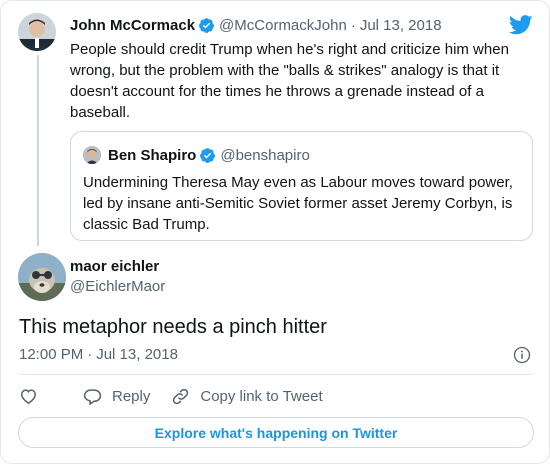 This screenshot has height=464, width=550. Describe the element at coordinates (131, 396) in the screenshot. I see `reply-label: Reply` at that location.